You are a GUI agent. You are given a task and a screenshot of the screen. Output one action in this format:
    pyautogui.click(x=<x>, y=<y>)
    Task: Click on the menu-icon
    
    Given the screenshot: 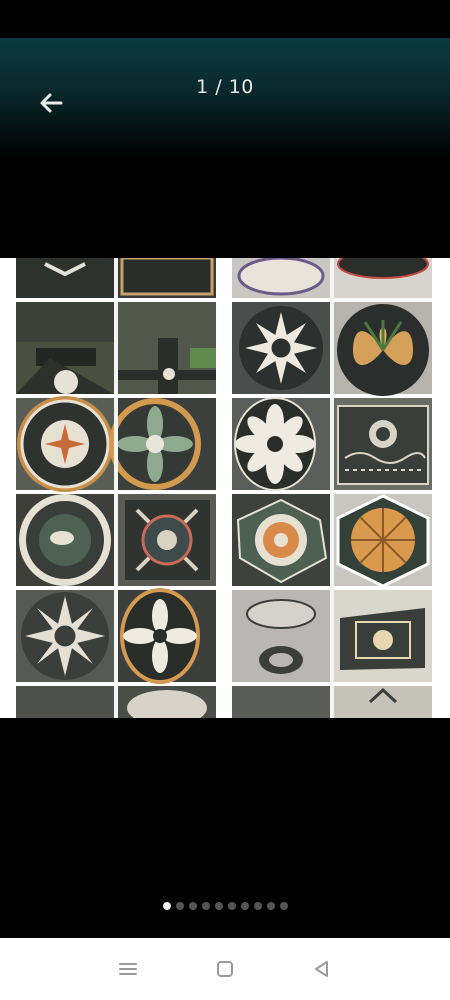 What is the action you would take?
    pyautogui.click(x=128, y=969)
    